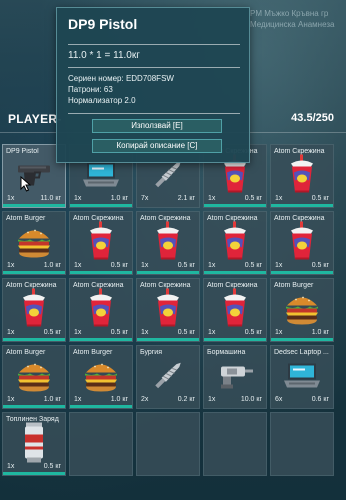  I want to click on item-quantity: 2x, so click(145, 399).